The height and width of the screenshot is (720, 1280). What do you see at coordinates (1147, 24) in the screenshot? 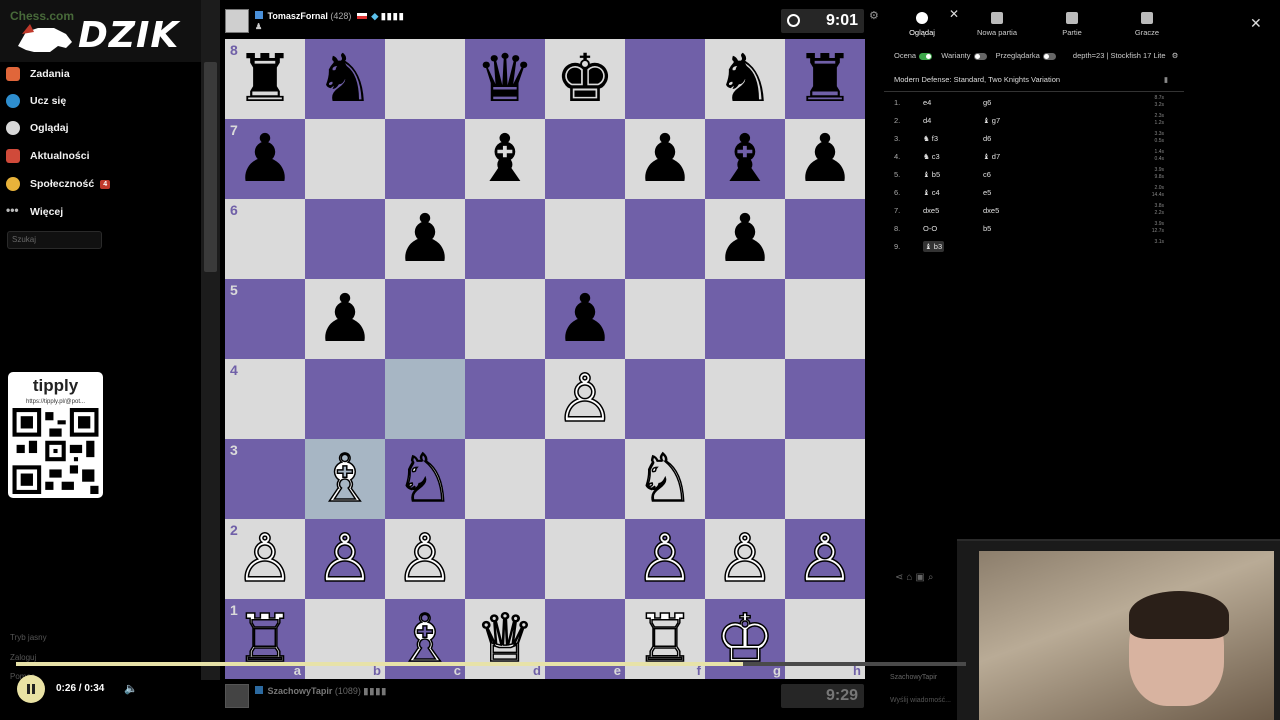
I see `tab-players: Gracze` at bounding box center [1147, 24].